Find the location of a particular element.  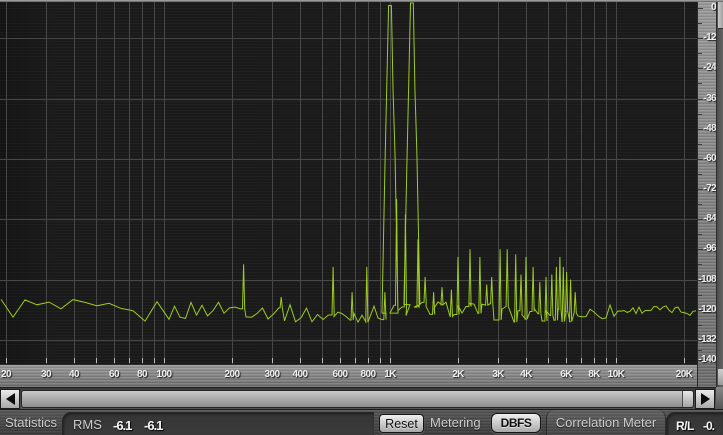

freq-axis-label: 400 is located at coordinates (300, 374).